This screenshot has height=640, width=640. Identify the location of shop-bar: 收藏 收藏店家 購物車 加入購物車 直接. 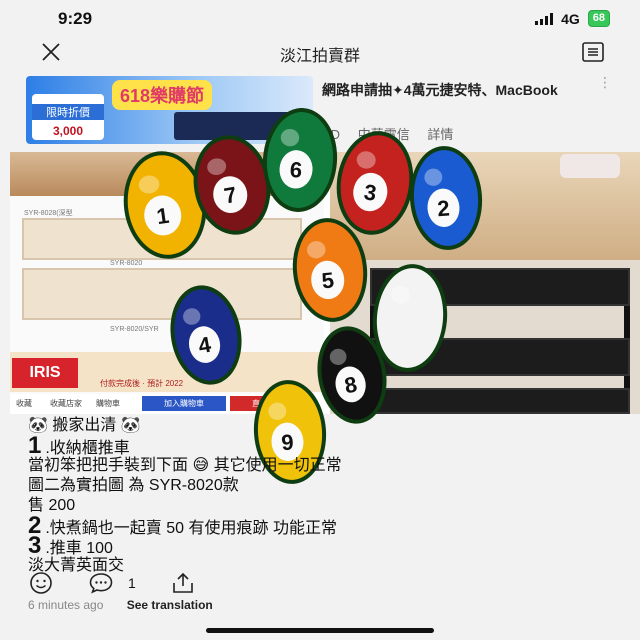
(167, 404).